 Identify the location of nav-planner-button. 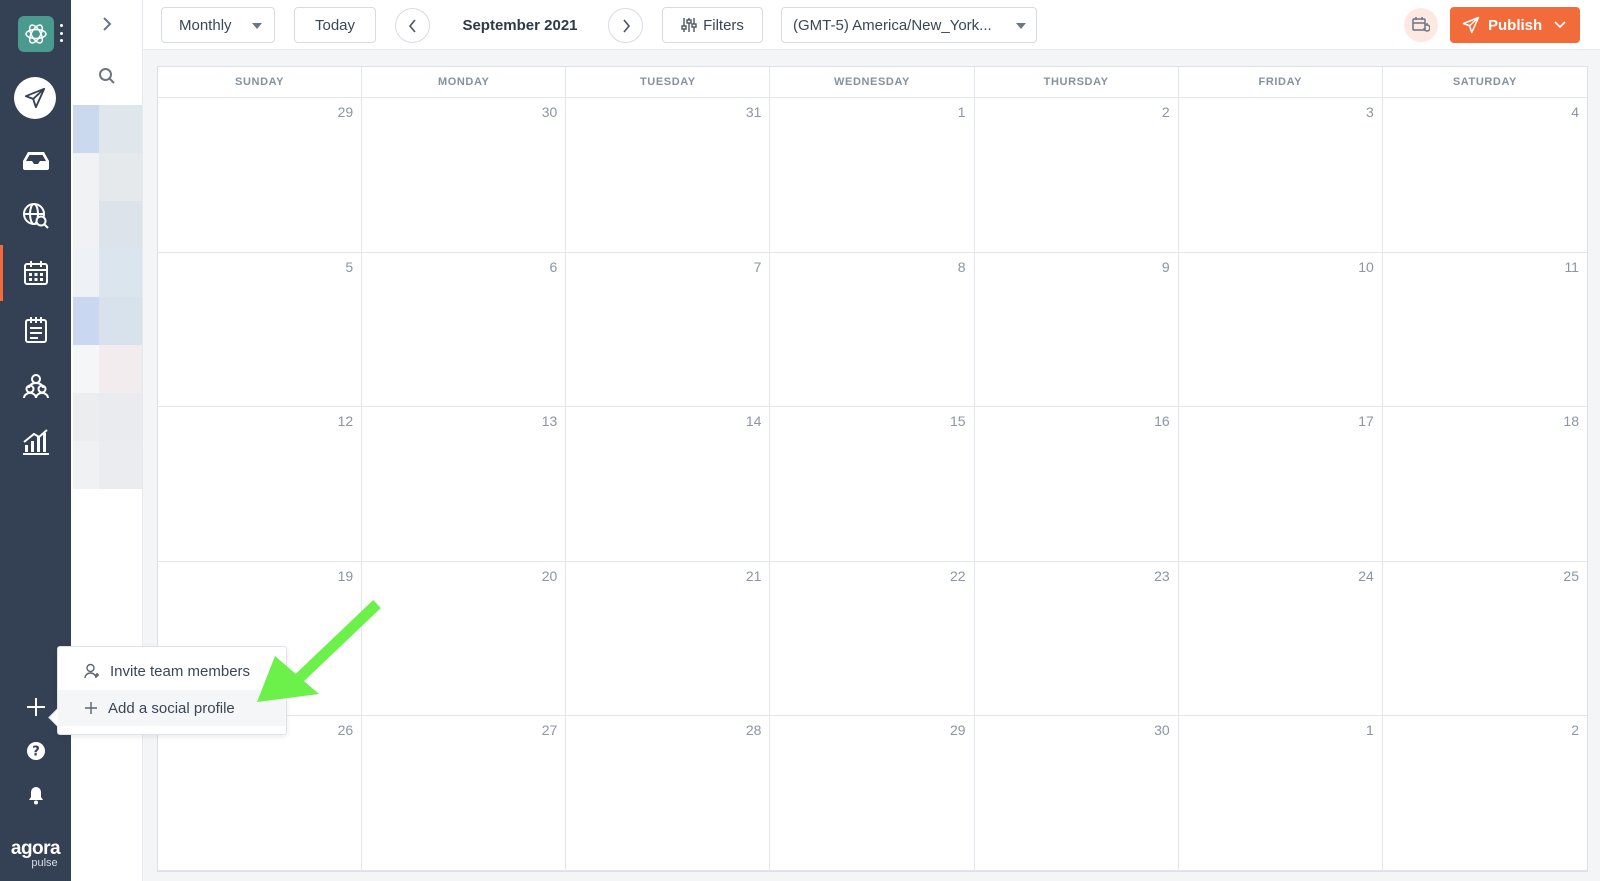
(35, 330).